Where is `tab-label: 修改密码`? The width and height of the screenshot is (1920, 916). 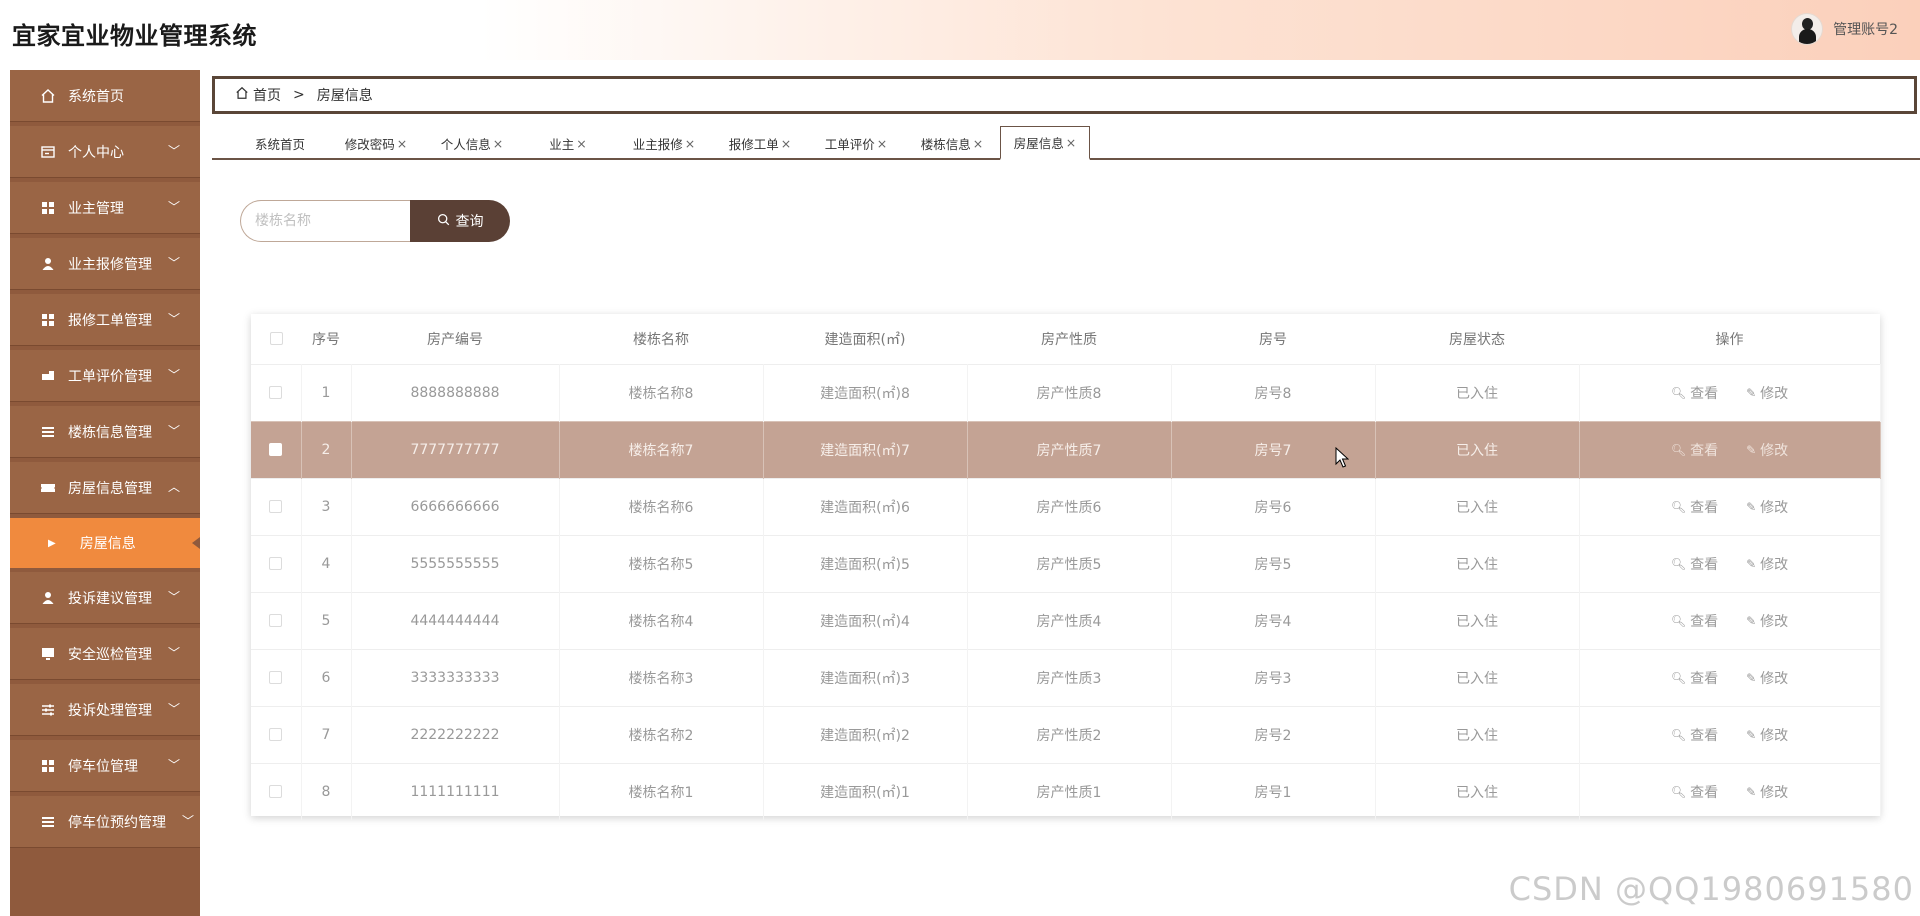
tab-label: 修改密码 is located at coordinates (369, 144).